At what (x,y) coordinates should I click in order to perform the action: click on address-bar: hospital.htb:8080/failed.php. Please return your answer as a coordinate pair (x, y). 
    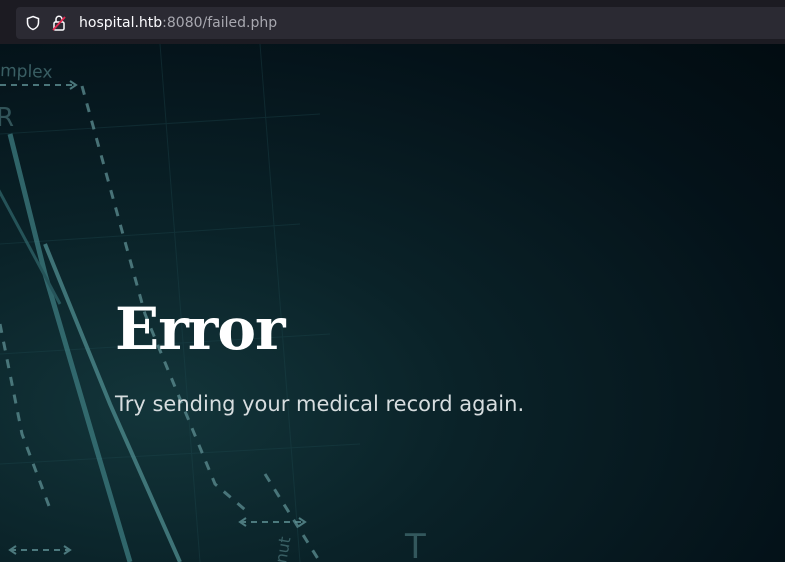
    Looking at the image, I should click on (400, 23).